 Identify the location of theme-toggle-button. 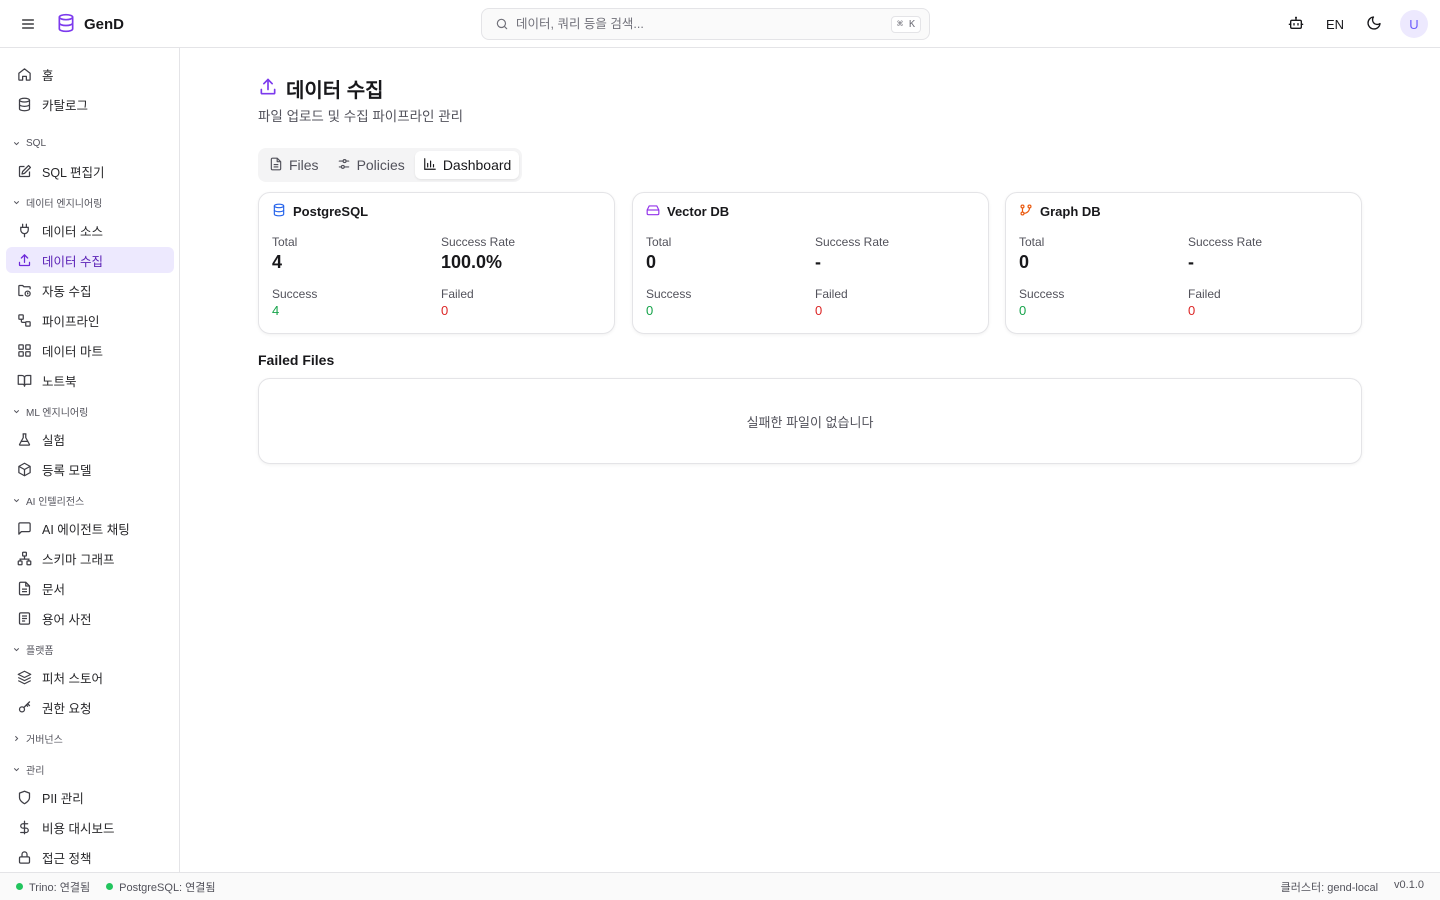
(1374, 24).